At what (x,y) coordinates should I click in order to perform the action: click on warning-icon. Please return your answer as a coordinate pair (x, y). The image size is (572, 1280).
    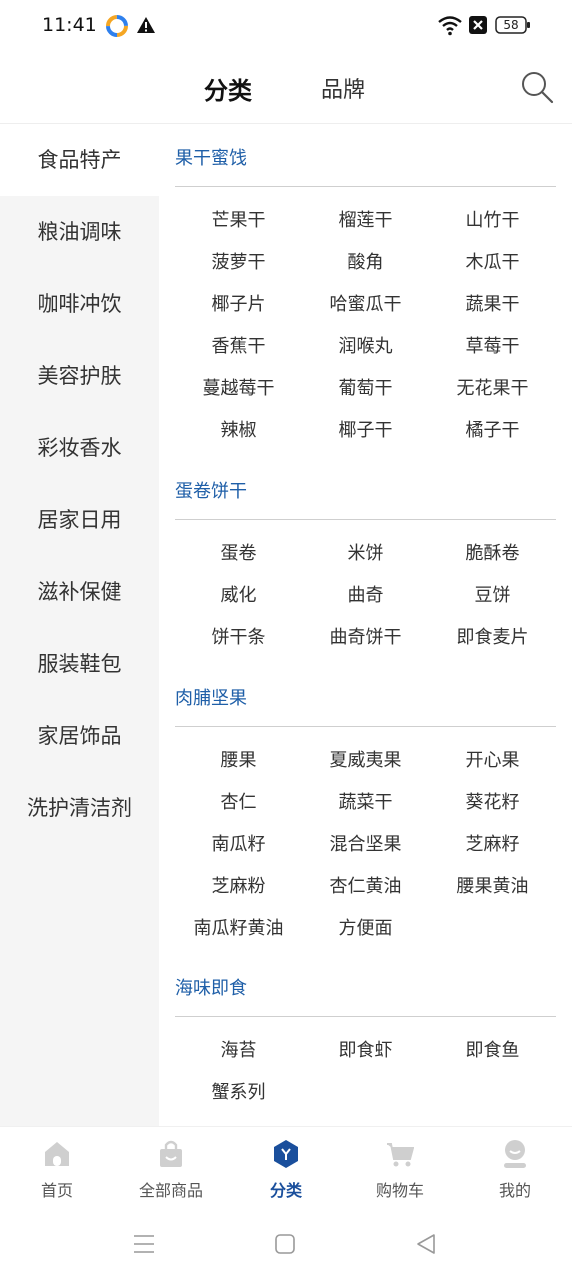
    Looking at the image, I should click on (146, 25).